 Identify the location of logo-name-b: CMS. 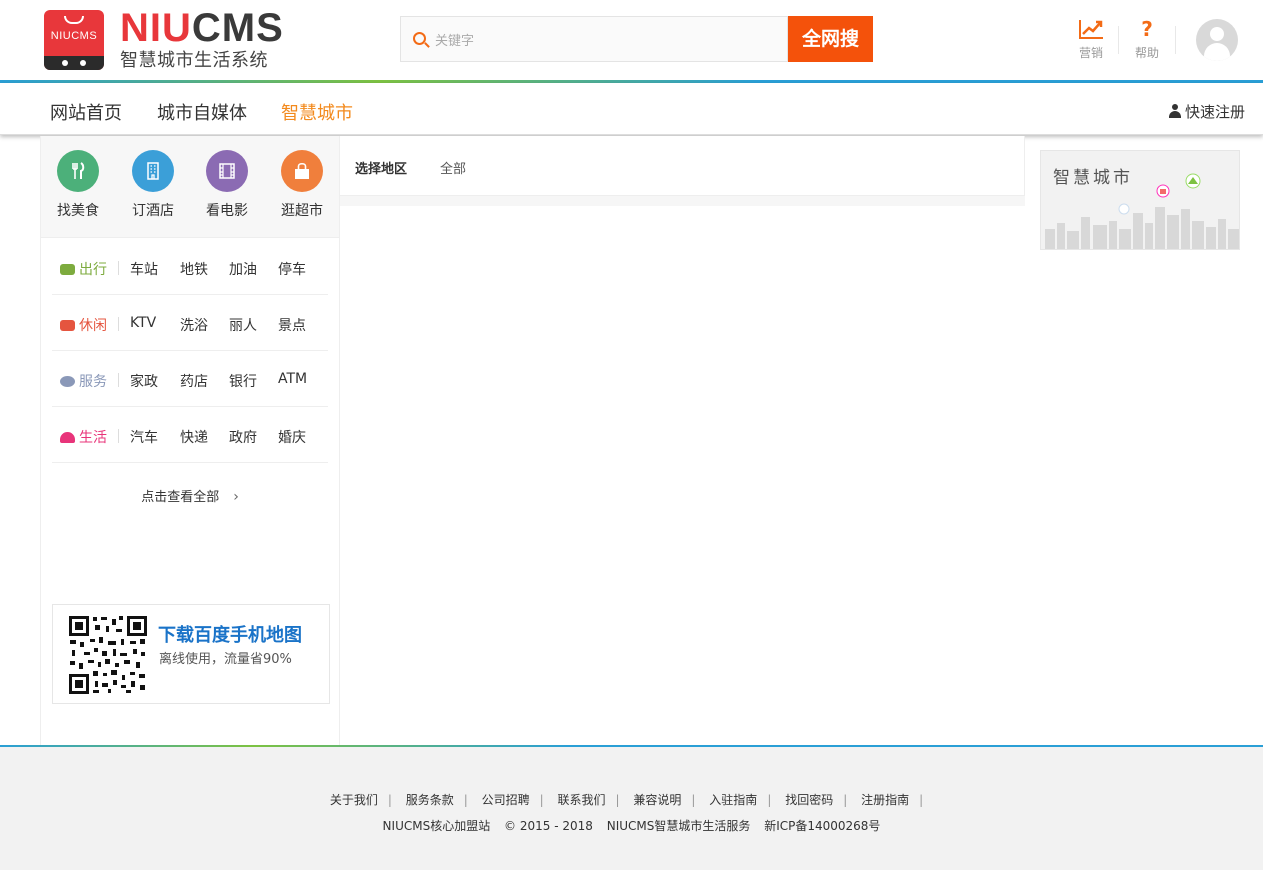
(237, 28).